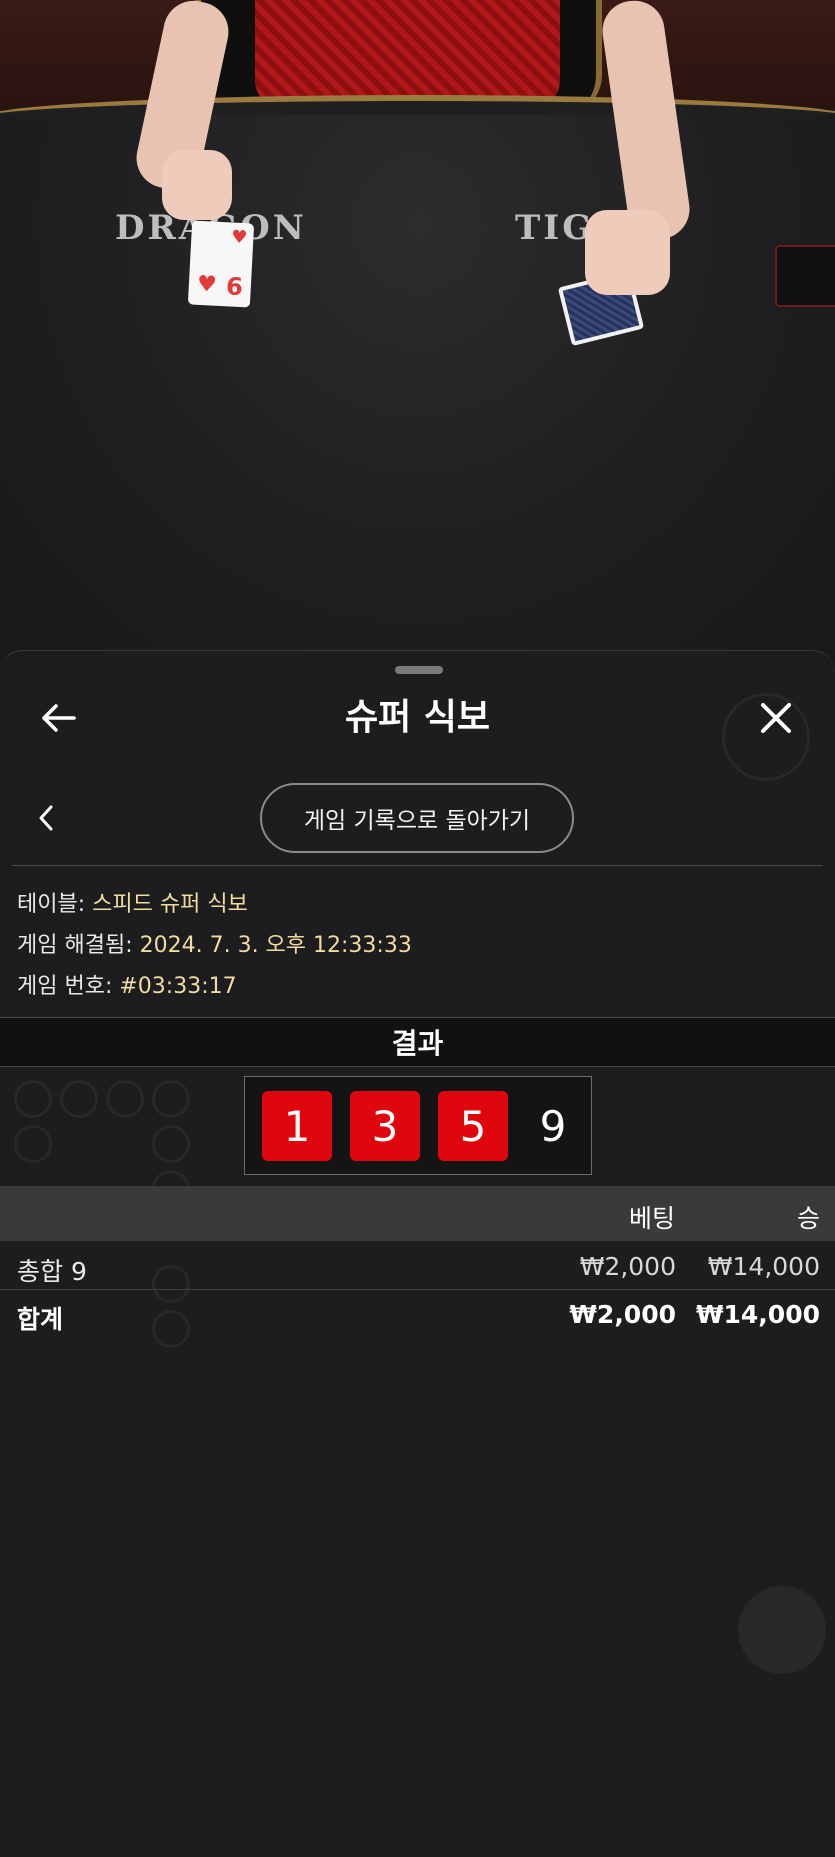 This screenshot has width=835, height=1857. Describe the element at coordinates (417, 865) in the screenshot. I see `divider` at that location.